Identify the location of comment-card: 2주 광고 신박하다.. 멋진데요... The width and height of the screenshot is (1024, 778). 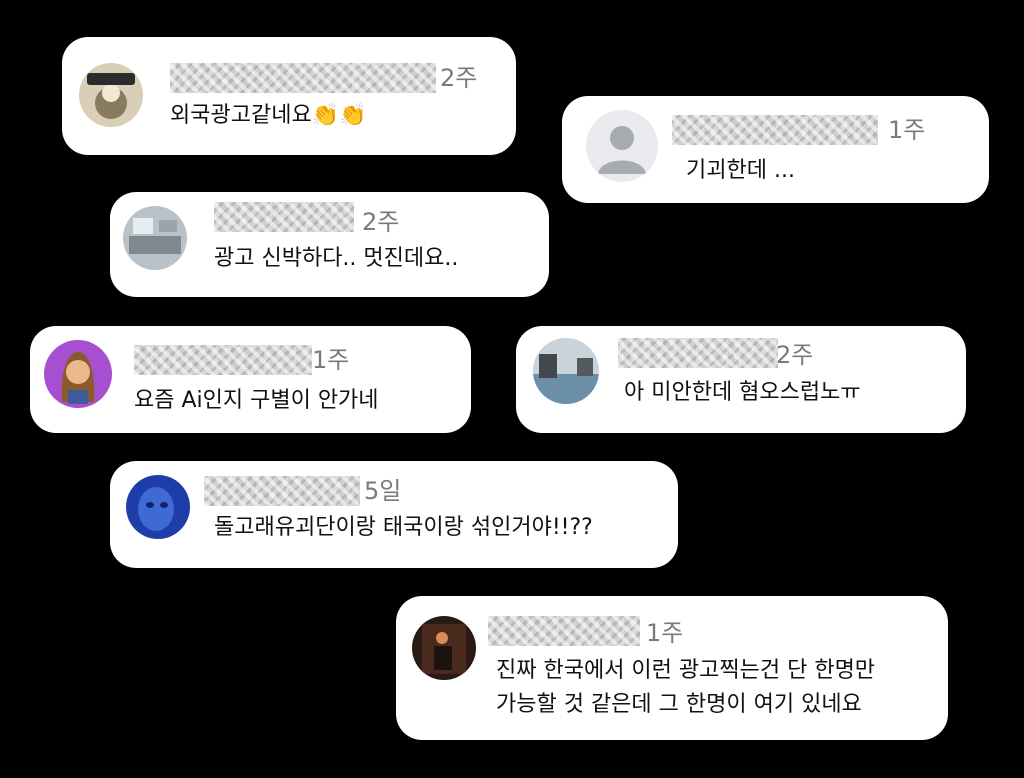
(329, 244).